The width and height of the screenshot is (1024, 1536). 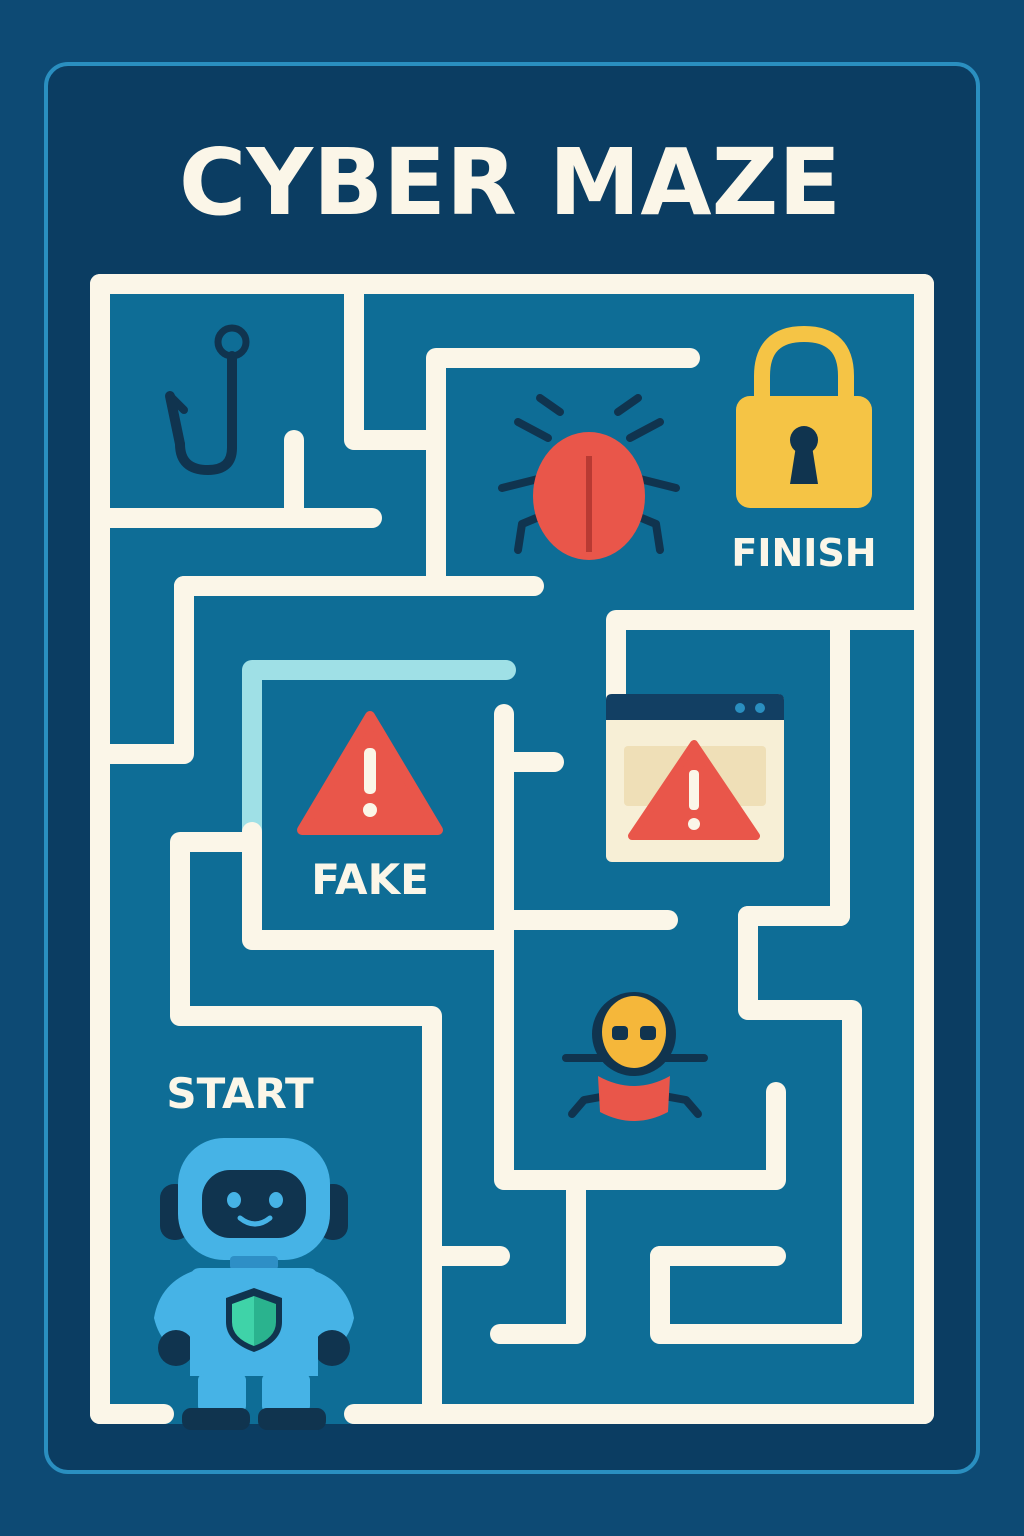 What do you see at coordinates (240, 1093) in the screenshot?
I see `start-label: START` at bounding box center [240, 1093].